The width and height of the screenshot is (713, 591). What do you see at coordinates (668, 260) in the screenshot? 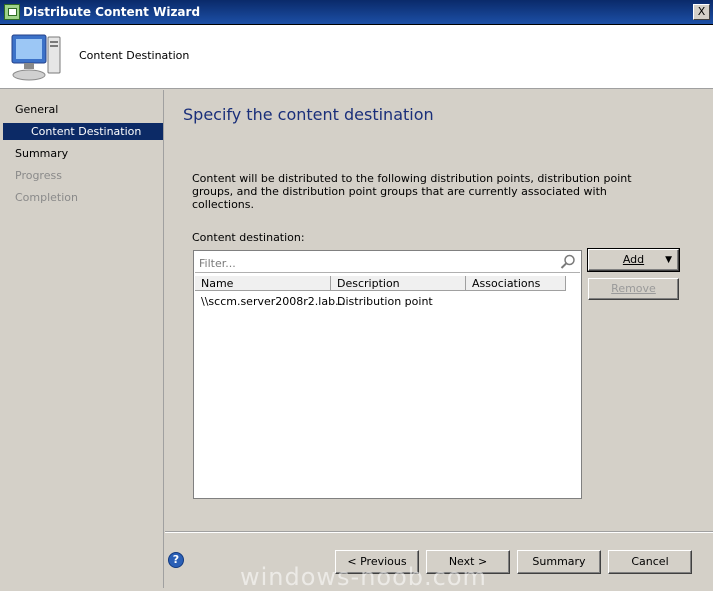
I see `dropdown-arrow-icon: ▼` at bounding box center [668, 260].